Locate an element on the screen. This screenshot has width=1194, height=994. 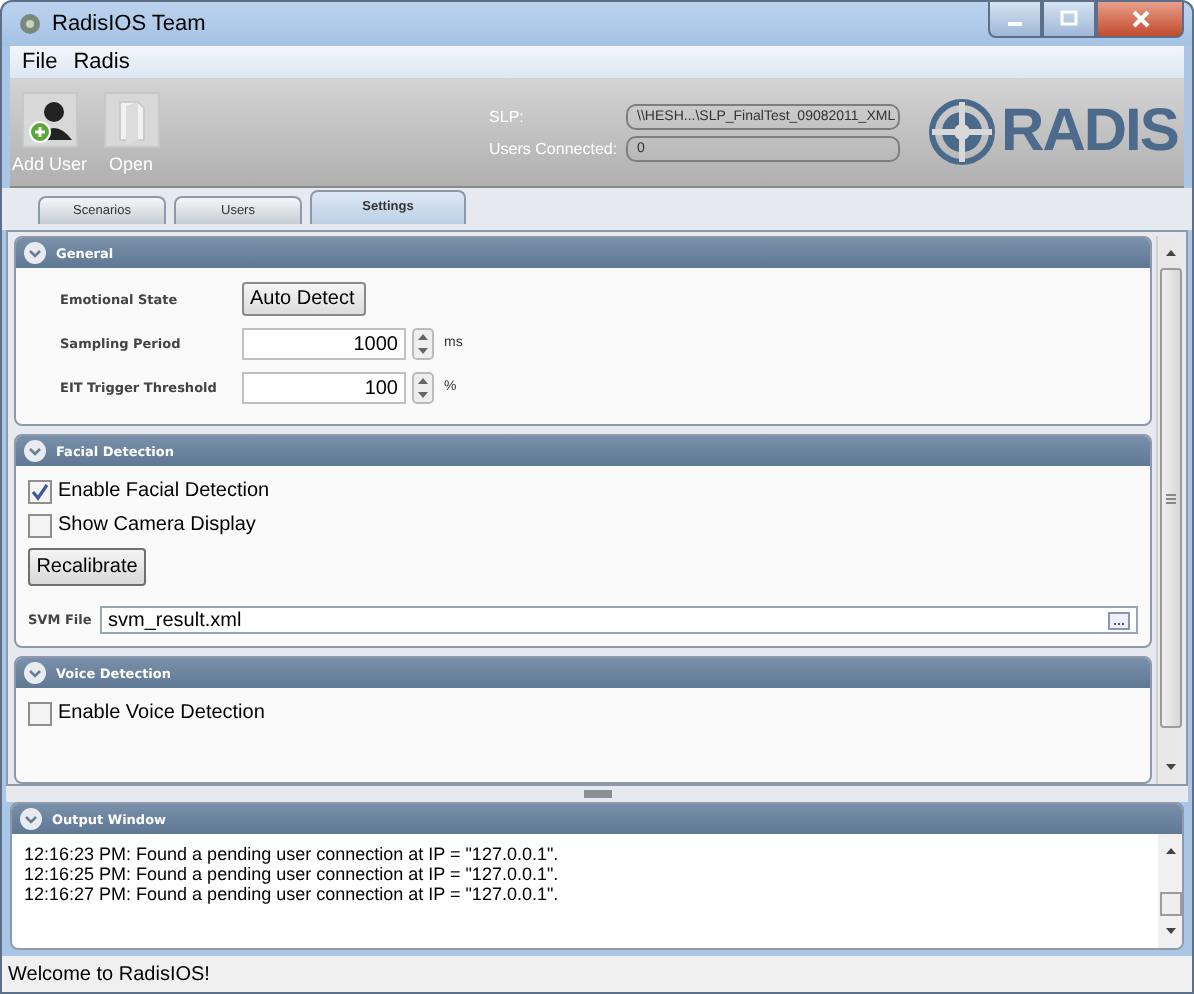
close-icon is located at coordinates (1140, 19).